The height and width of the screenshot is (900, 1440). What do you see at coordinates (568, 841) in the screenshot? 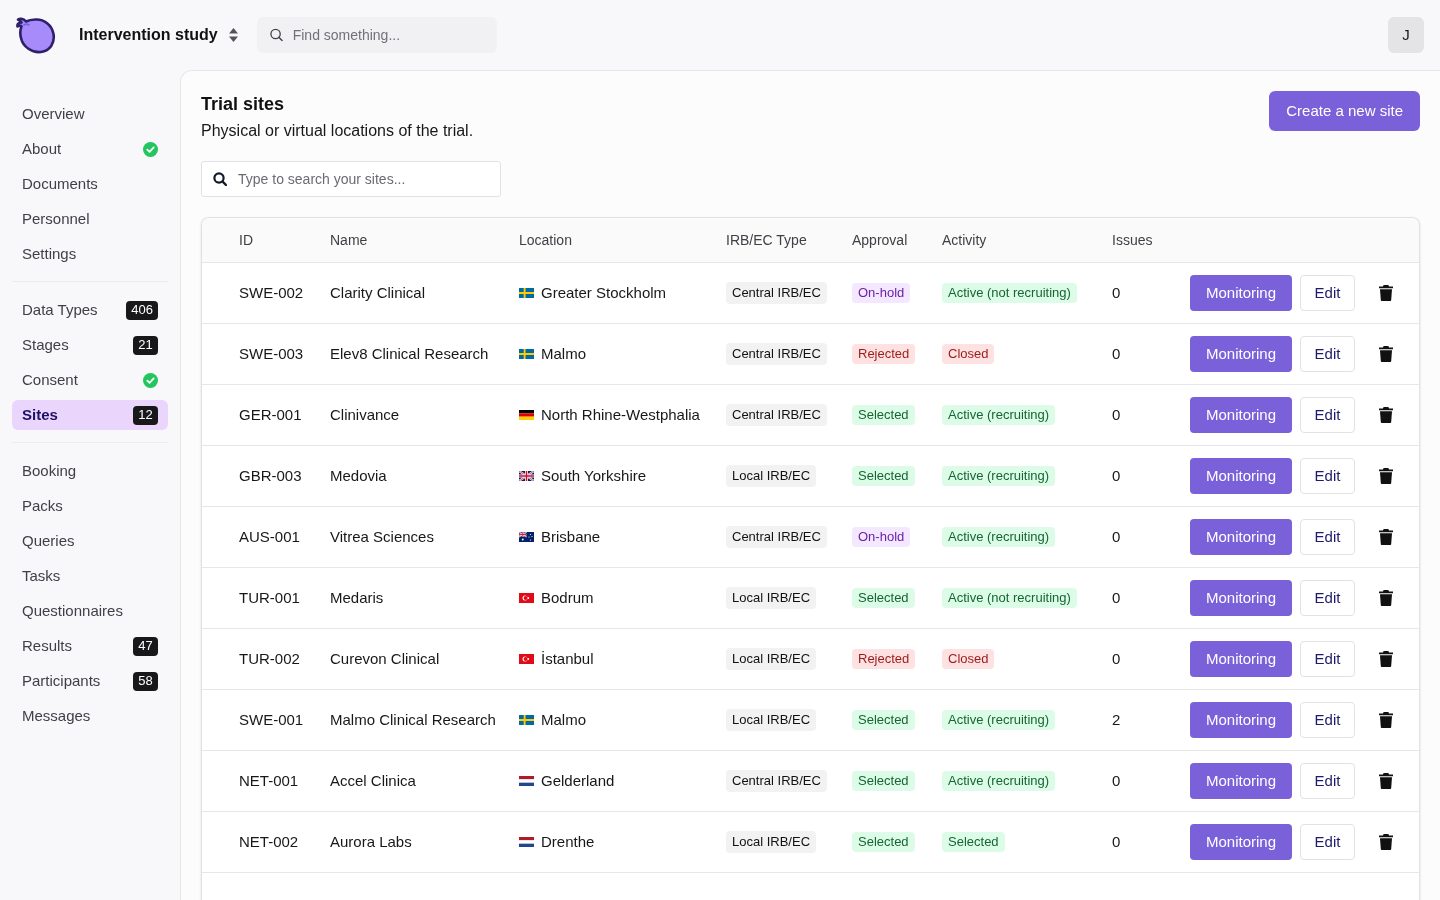
I see `table-cell-text: Drenthe` at bounding box center [568, 841].